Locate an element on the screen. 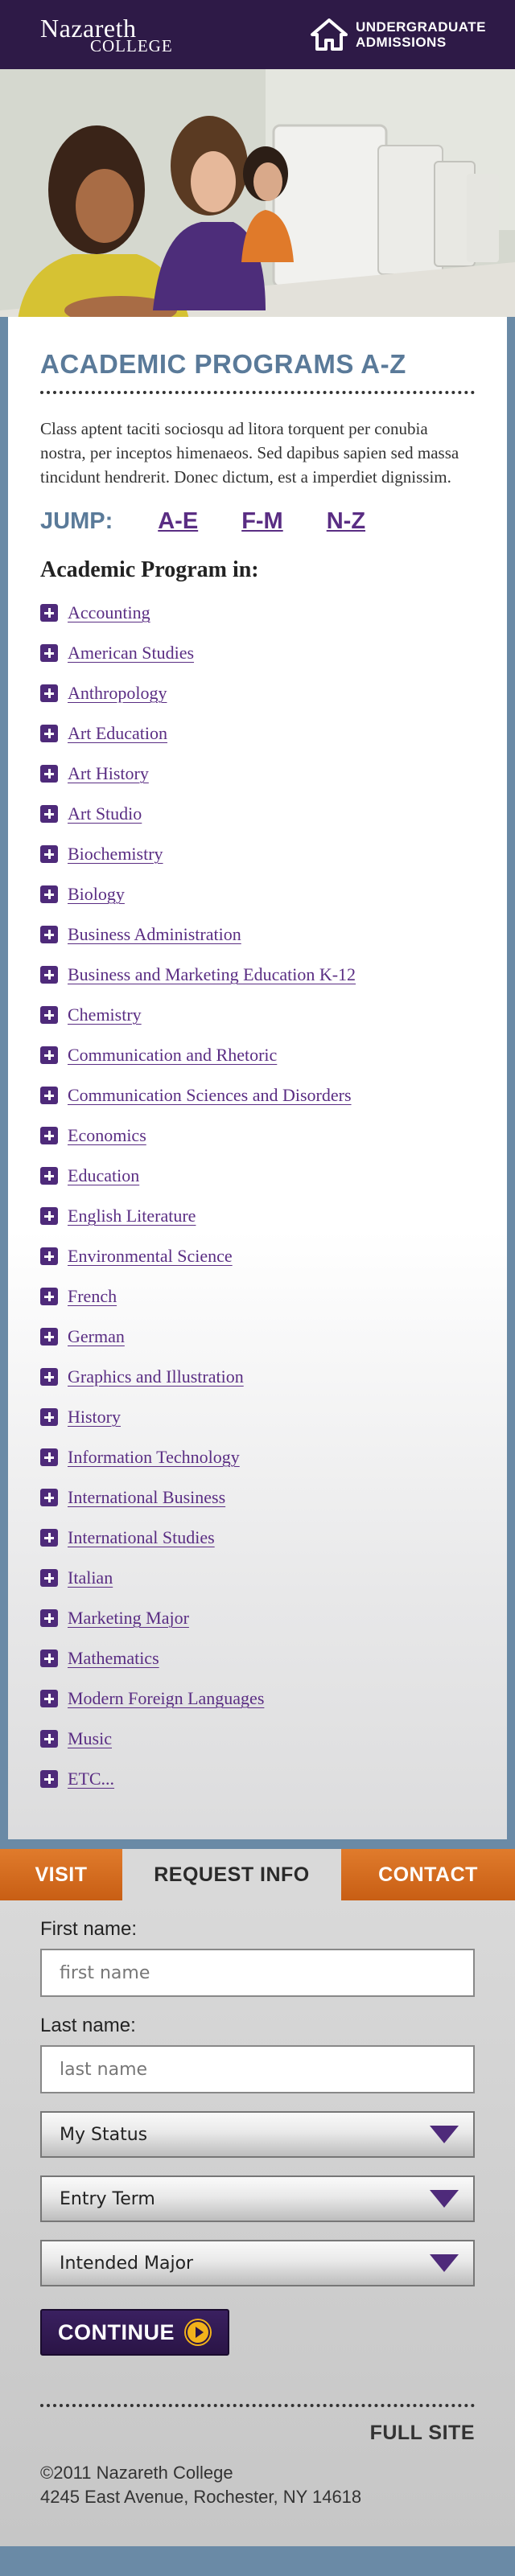  tab-request-info: REQUEST INFO is located at coordinates (231, 1874).